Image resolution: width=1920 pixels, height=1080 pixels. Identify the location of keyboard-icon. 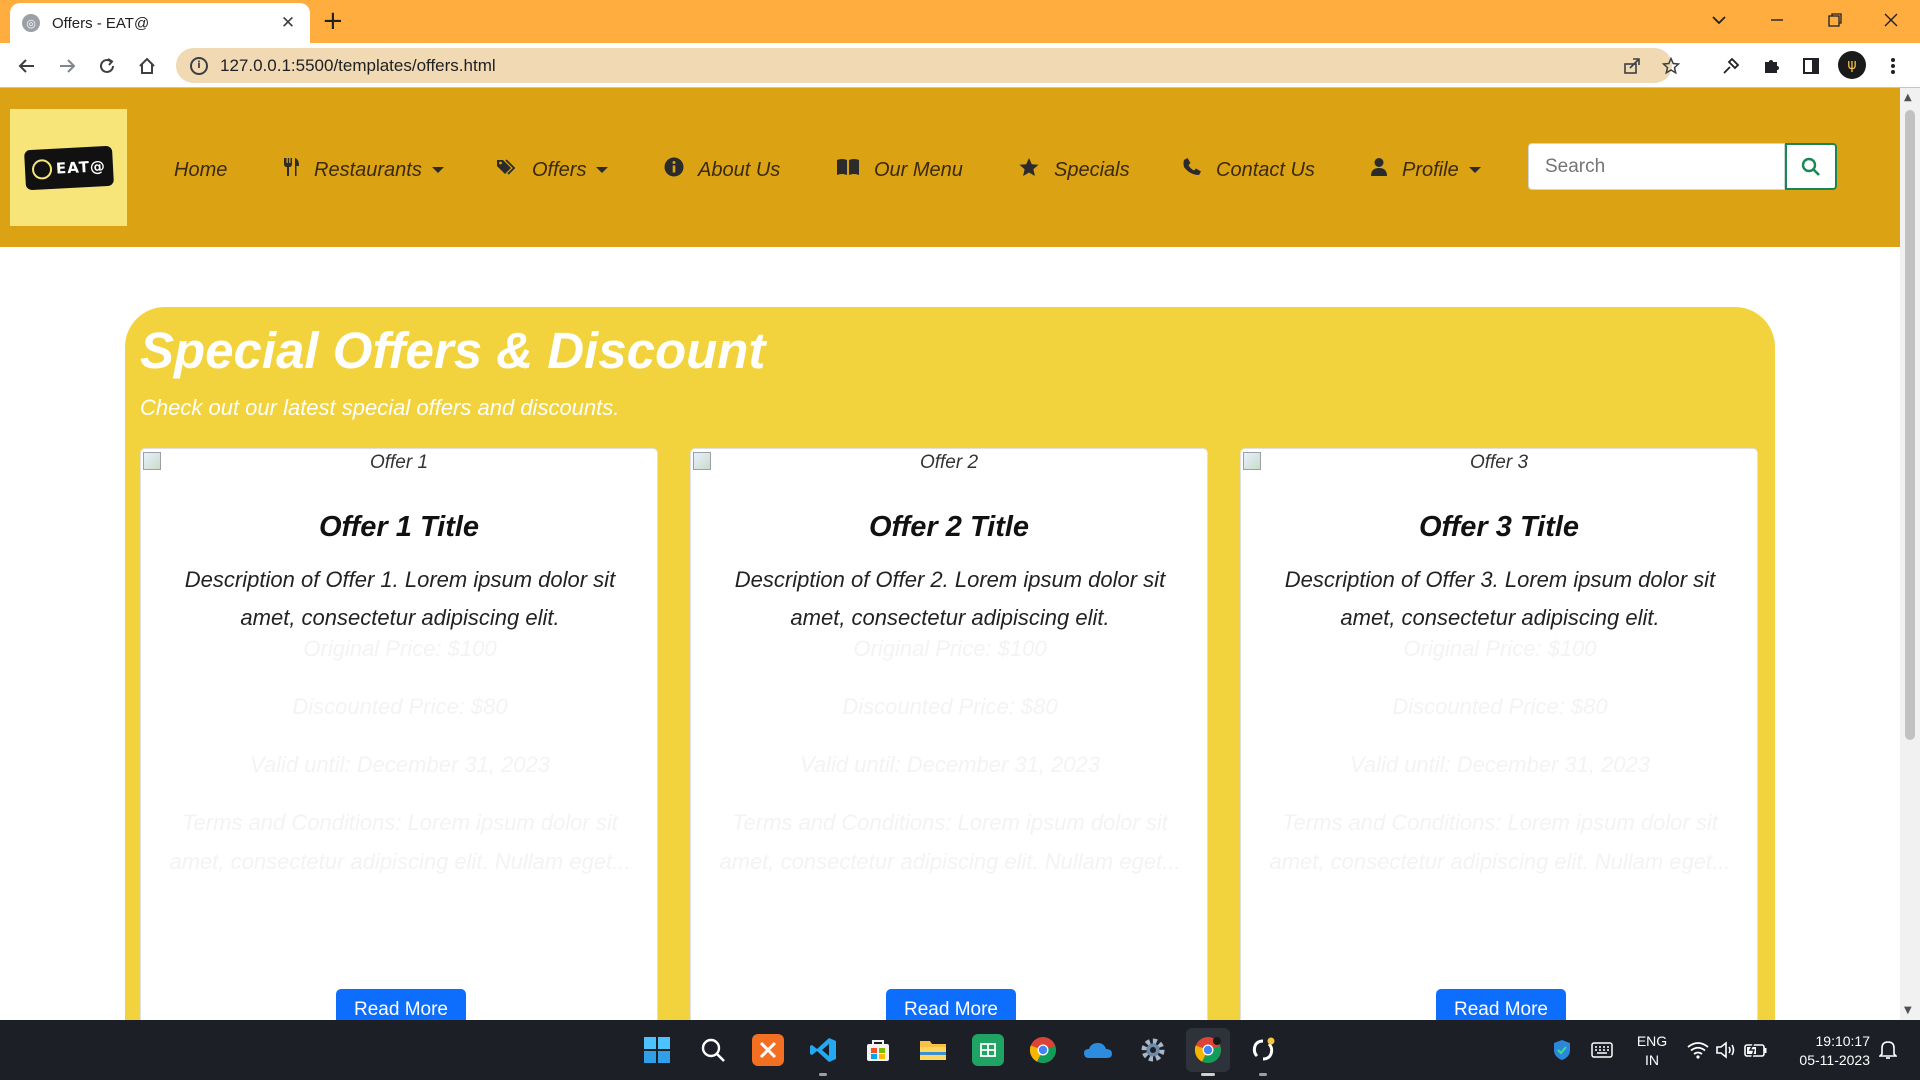
(1602, 1050).